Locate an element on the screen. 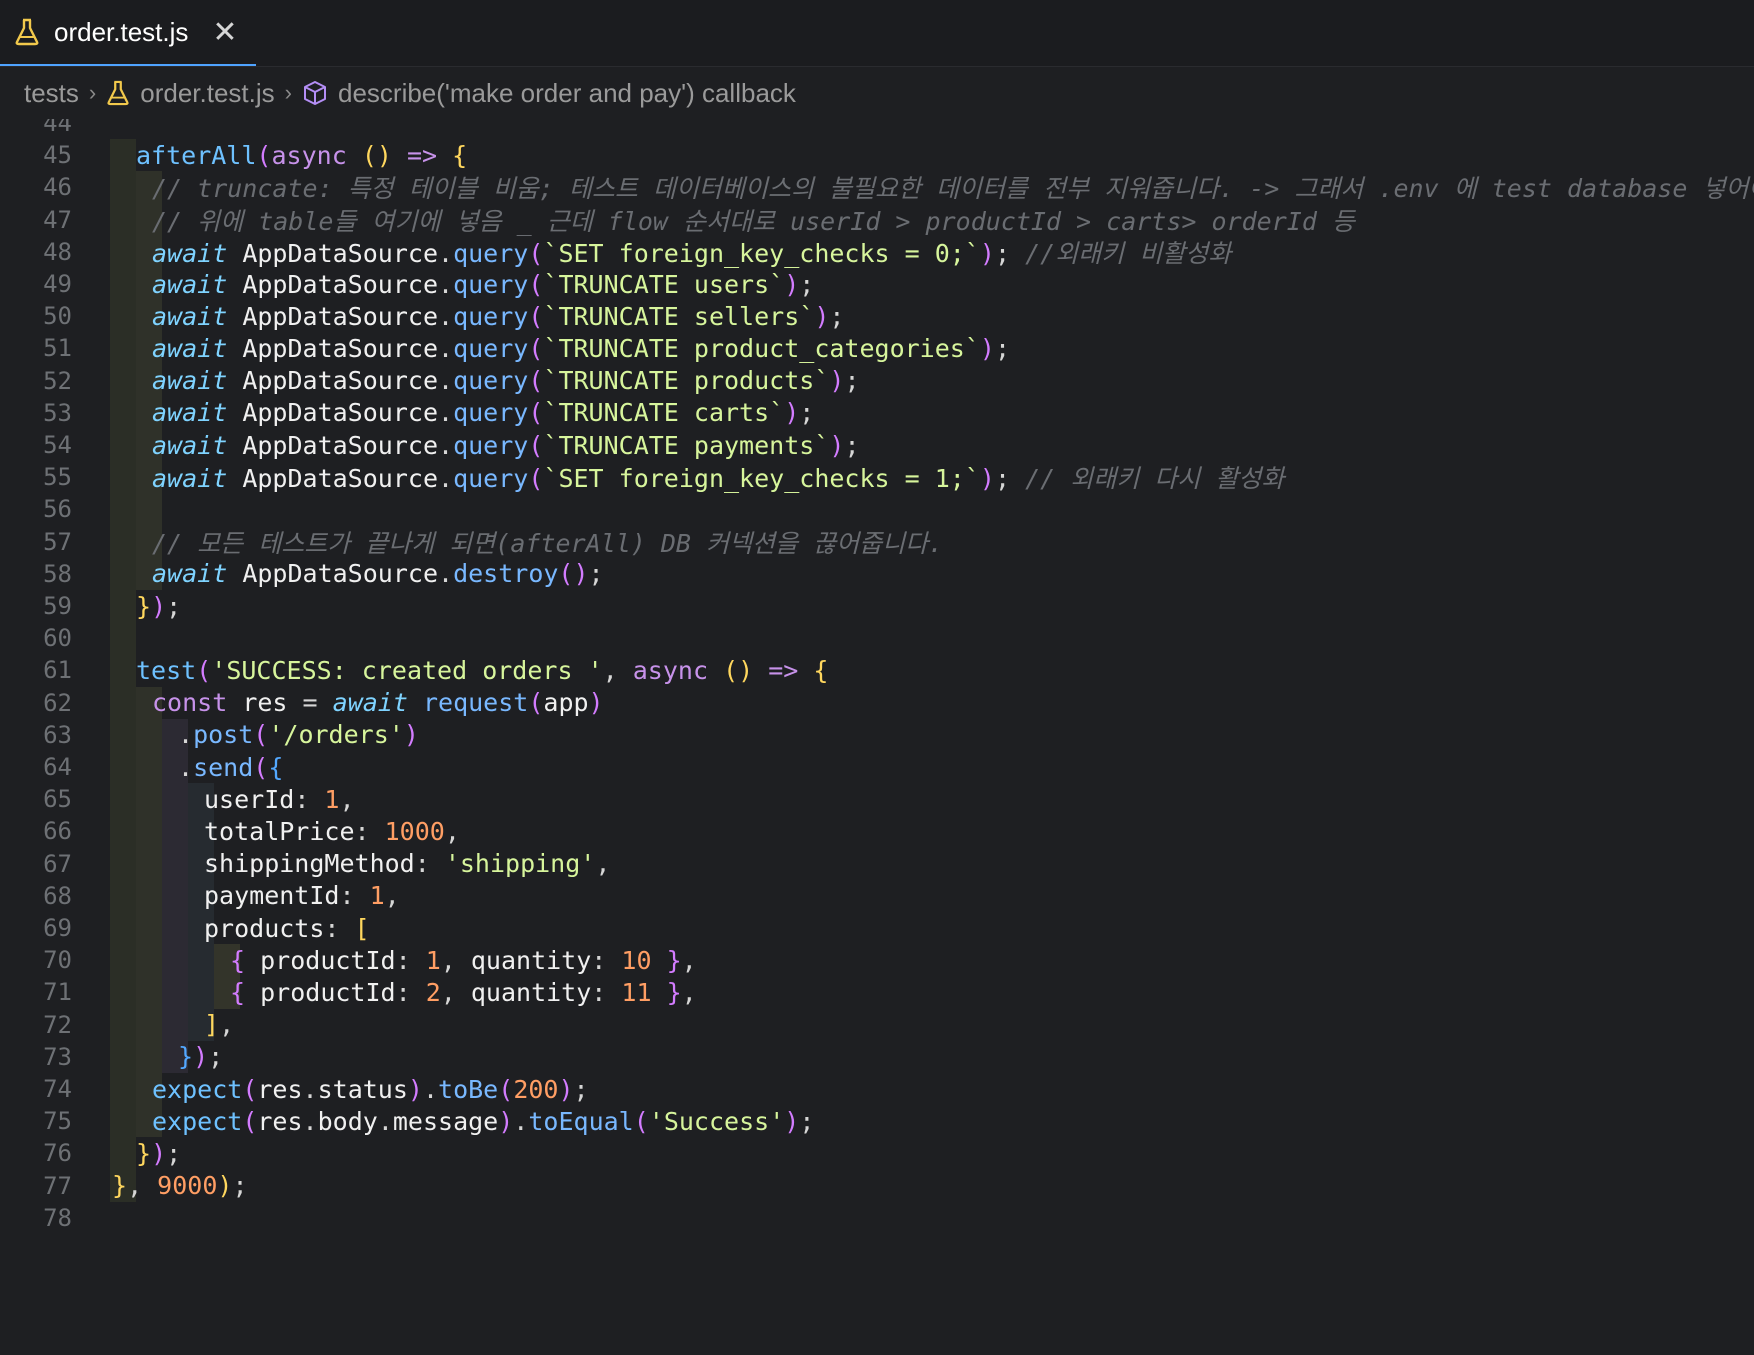 This screenshot has height=1355, width=1754. code-line: 58 await AppDataSource.destroy(); is located at coordinates (877, 574).